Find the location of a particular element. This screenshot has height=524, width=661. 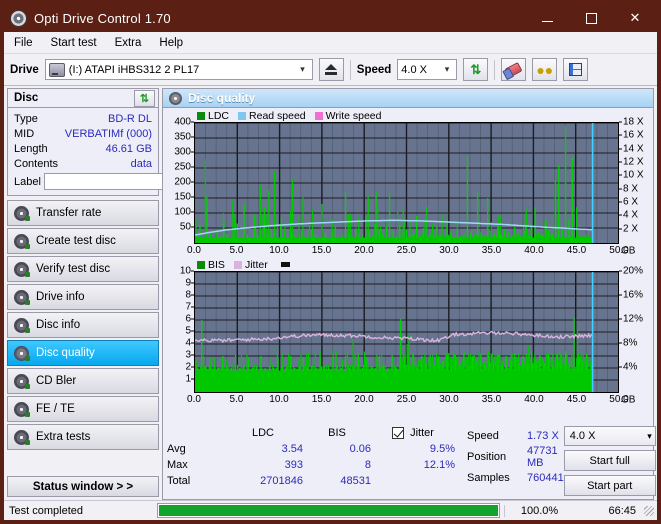

top-chart-right-axis: 2 X 4 X6 X8 X 10 X 12 X 14 X 16 X 18 X is located at coordinates (636, 180).